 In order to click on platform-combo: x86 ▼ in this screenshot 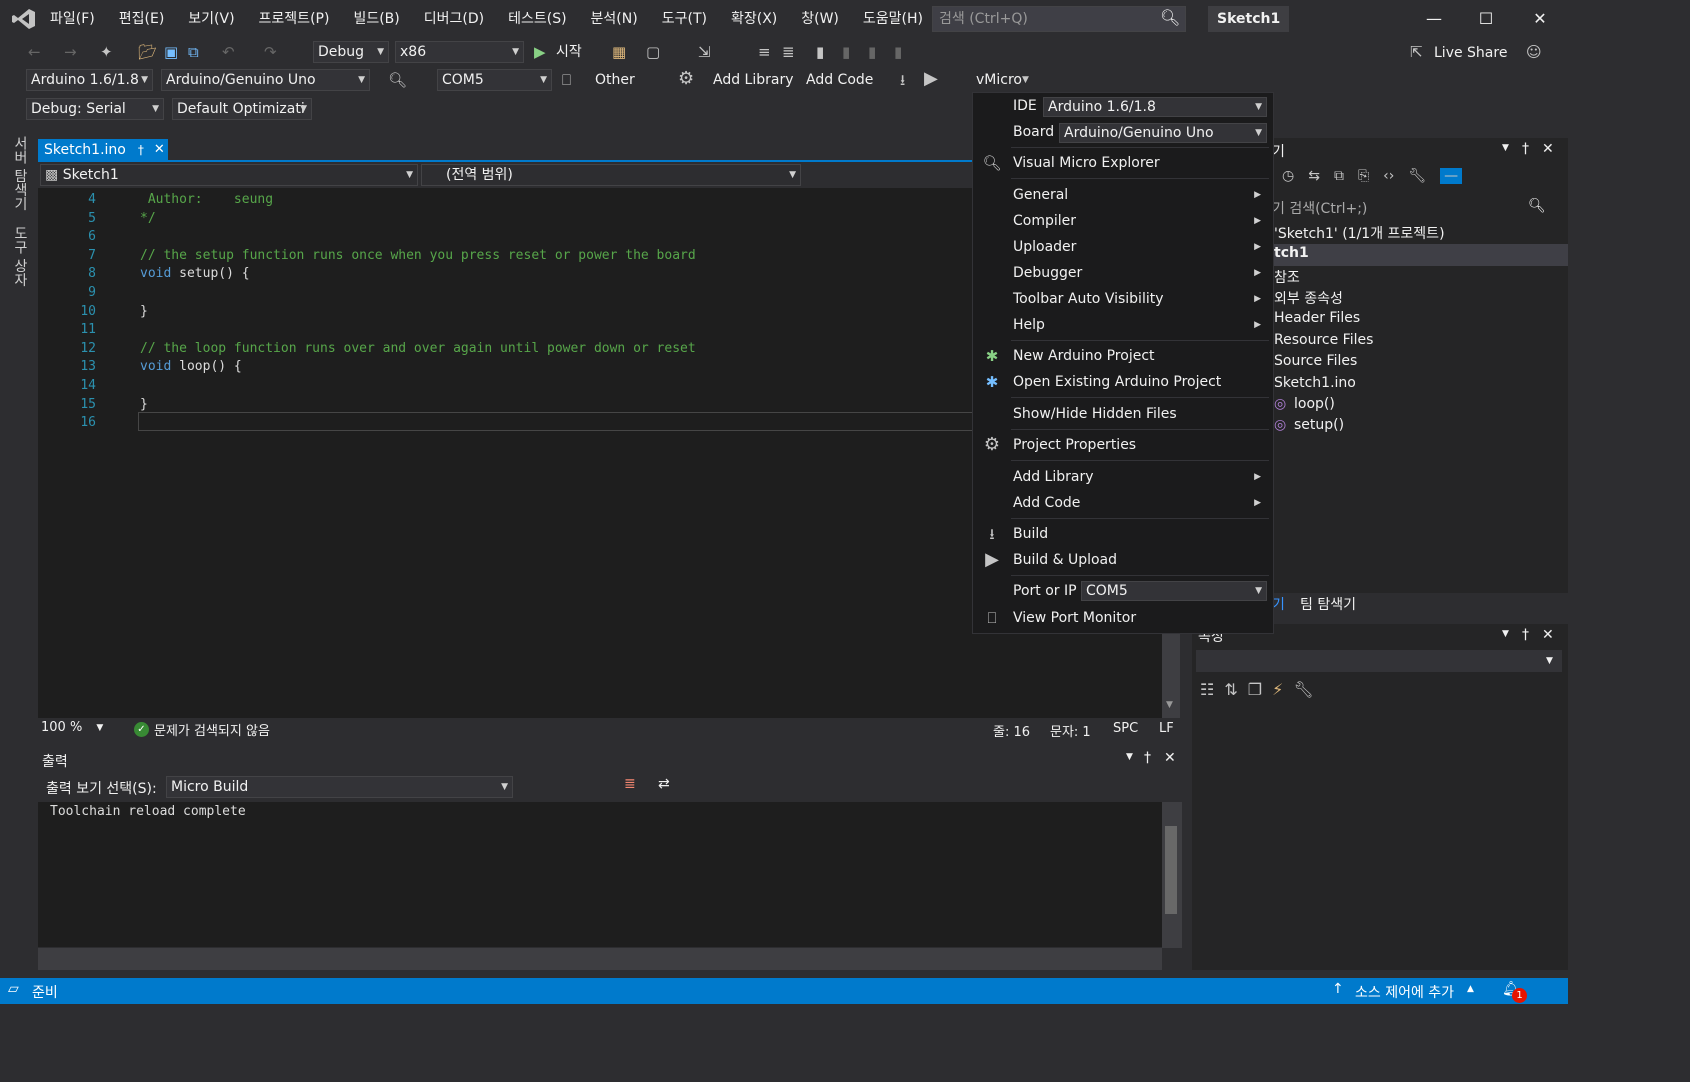, I will do `click(459, 52)`.